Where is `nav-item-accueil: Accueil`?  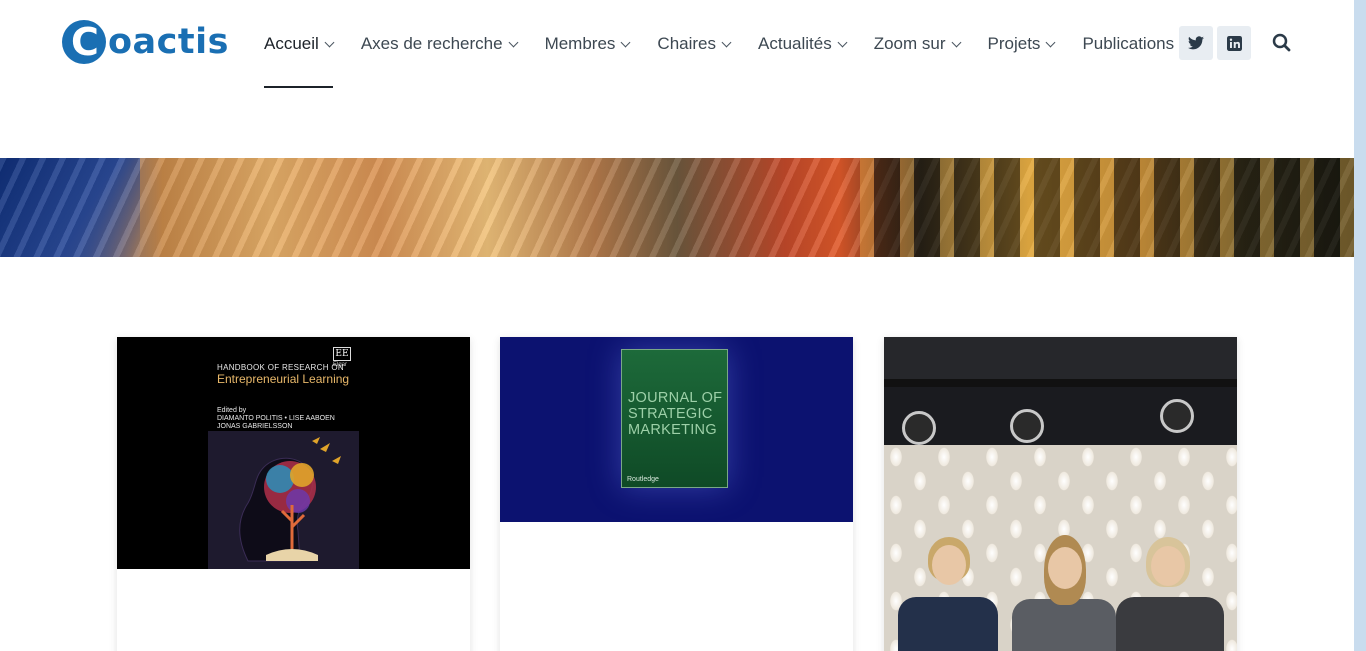 nav-item-accueil: Accueil is located at coordinates (298, 44).